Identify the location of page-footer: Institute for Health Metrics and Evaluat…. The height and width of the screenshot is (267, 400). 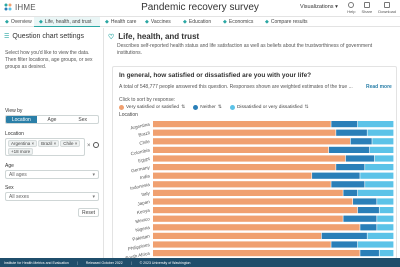
(200, 262).